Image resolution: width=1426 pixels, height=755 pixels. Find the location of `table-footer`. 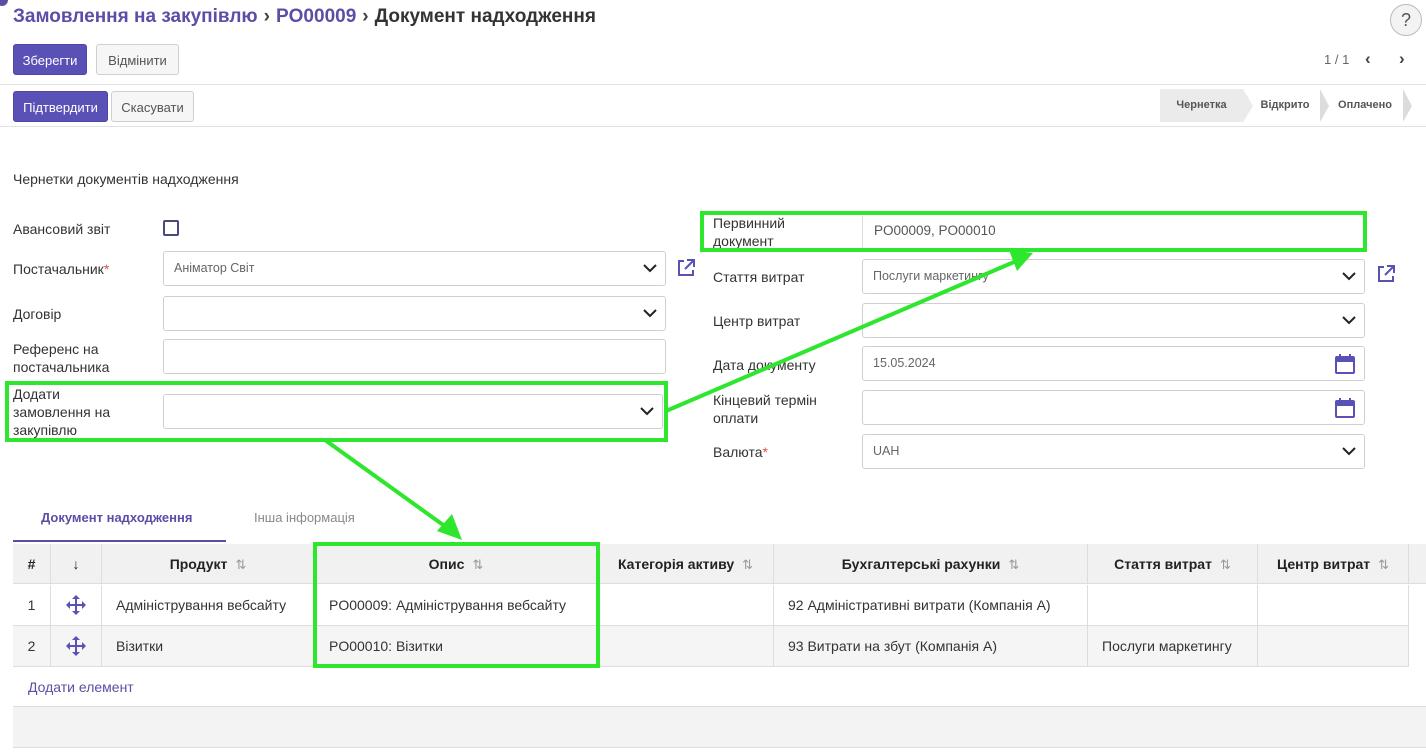

table-footer is located at coordinates (719, 727).